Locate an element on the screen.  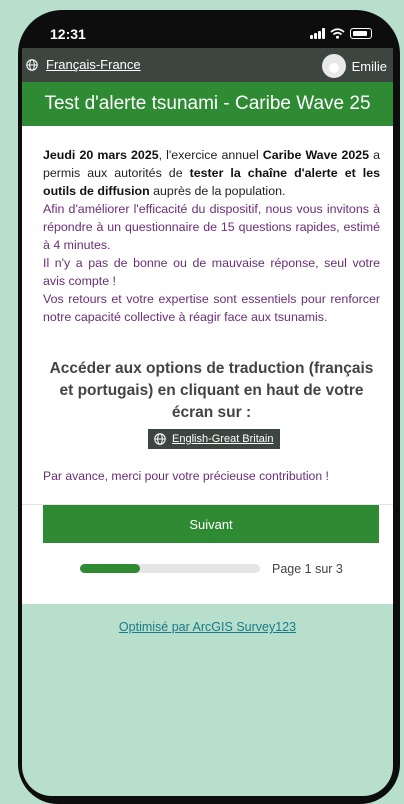
english-language-label: English-Great Britain is located at coordinates (223, 439).